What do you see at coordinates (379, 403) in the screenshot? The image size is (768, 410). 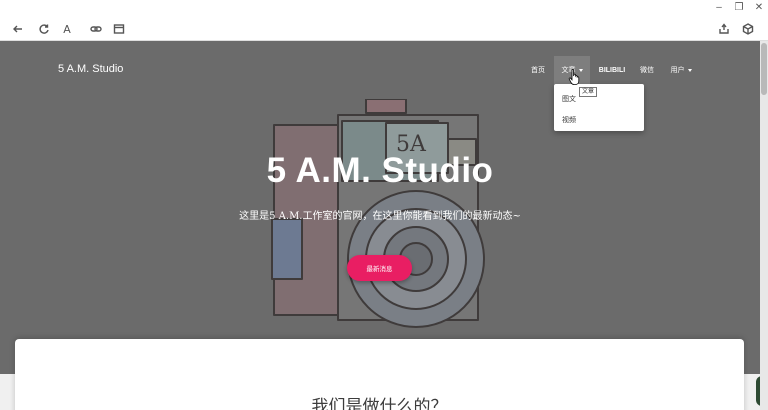 I see `section-title: 我们是做什么的？` at bounding box center [379, 403].